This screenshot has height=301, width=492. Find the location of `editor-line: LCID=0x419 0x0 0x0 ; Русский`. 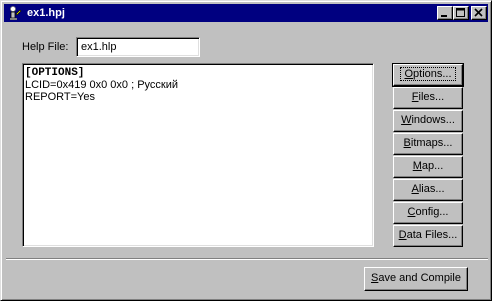

editor-line: LCID=0x419 0x0 0x0 ; Русский is located at coordinates (102, 85).